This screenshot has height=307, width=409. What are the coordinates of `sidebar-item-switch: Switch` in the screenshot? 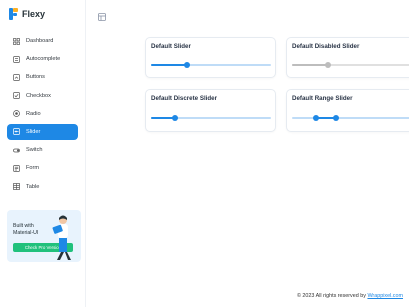 It's located at (42, 150).